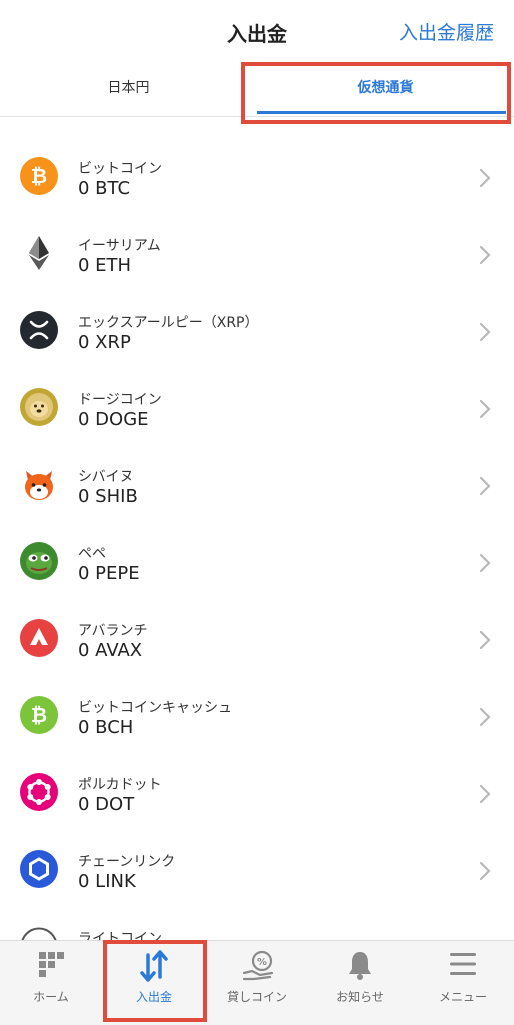 The width and height of the screenshot is (514, 1025). I want to click on list-item: イーサリアム 0 ETH, so click(257, 255).